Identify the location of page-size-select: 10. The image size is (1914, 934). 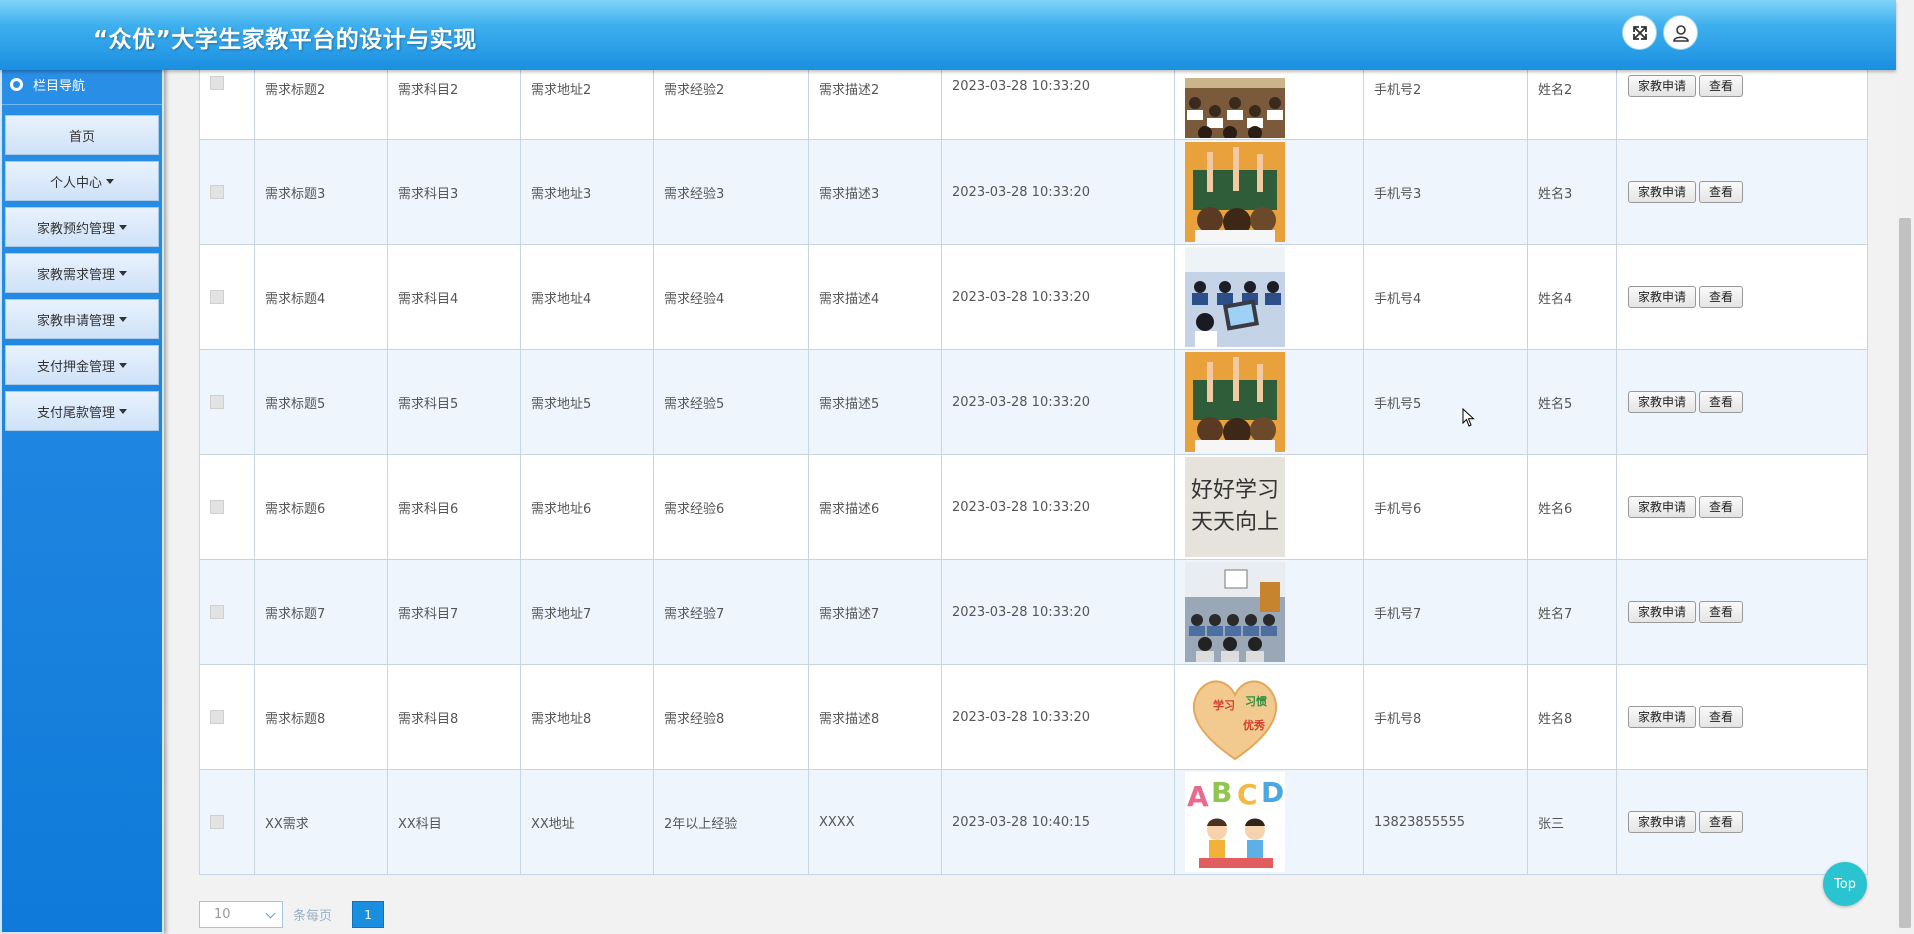
(241, 914).